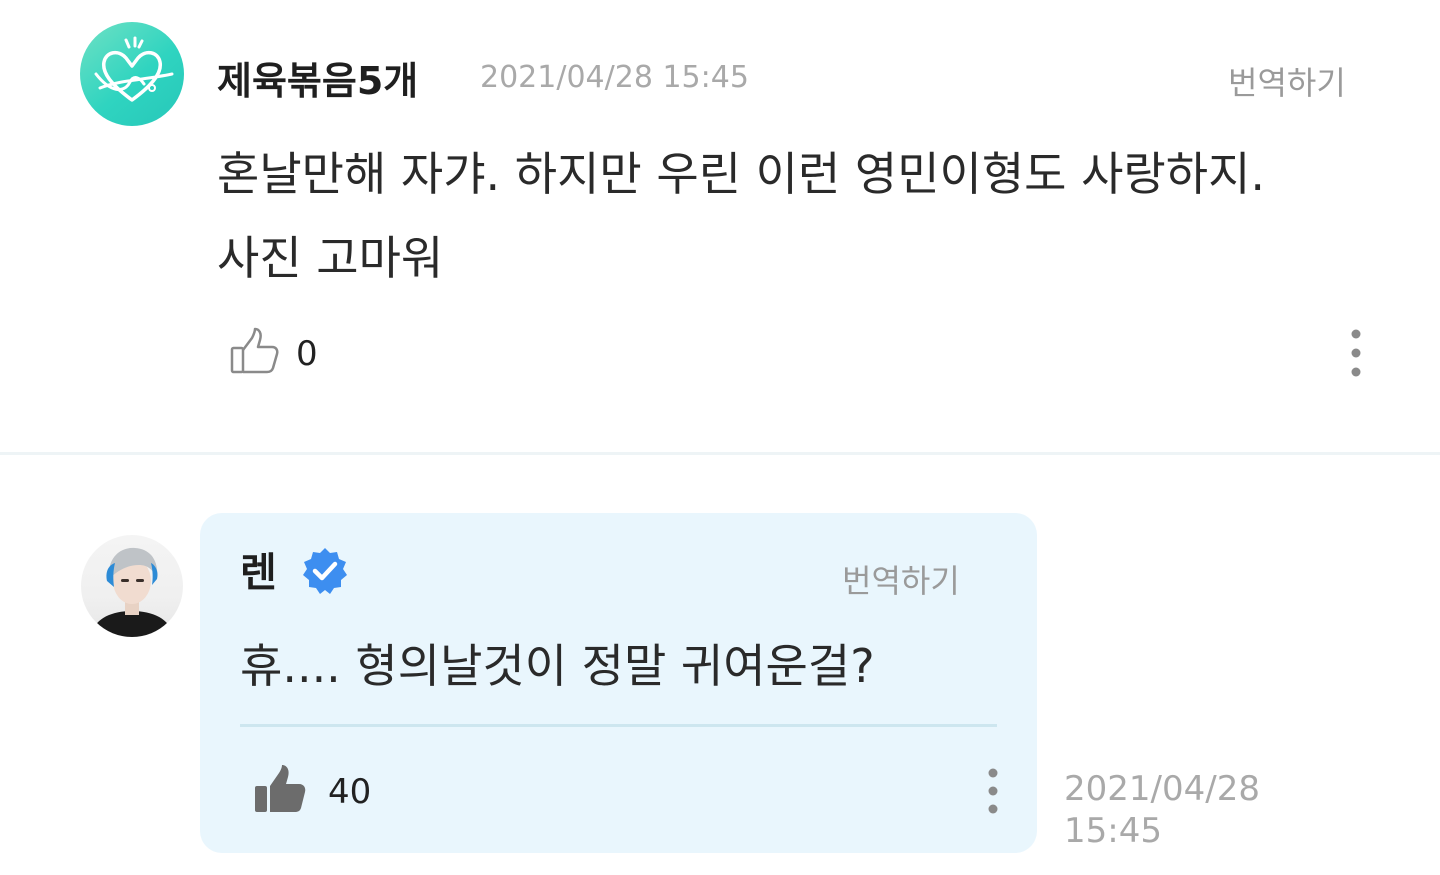 The image size is (1440, 875). What do you see at coordinates (618, 725) in the screenshot?
I see `reply-divider` at bounding box center [618, 725].